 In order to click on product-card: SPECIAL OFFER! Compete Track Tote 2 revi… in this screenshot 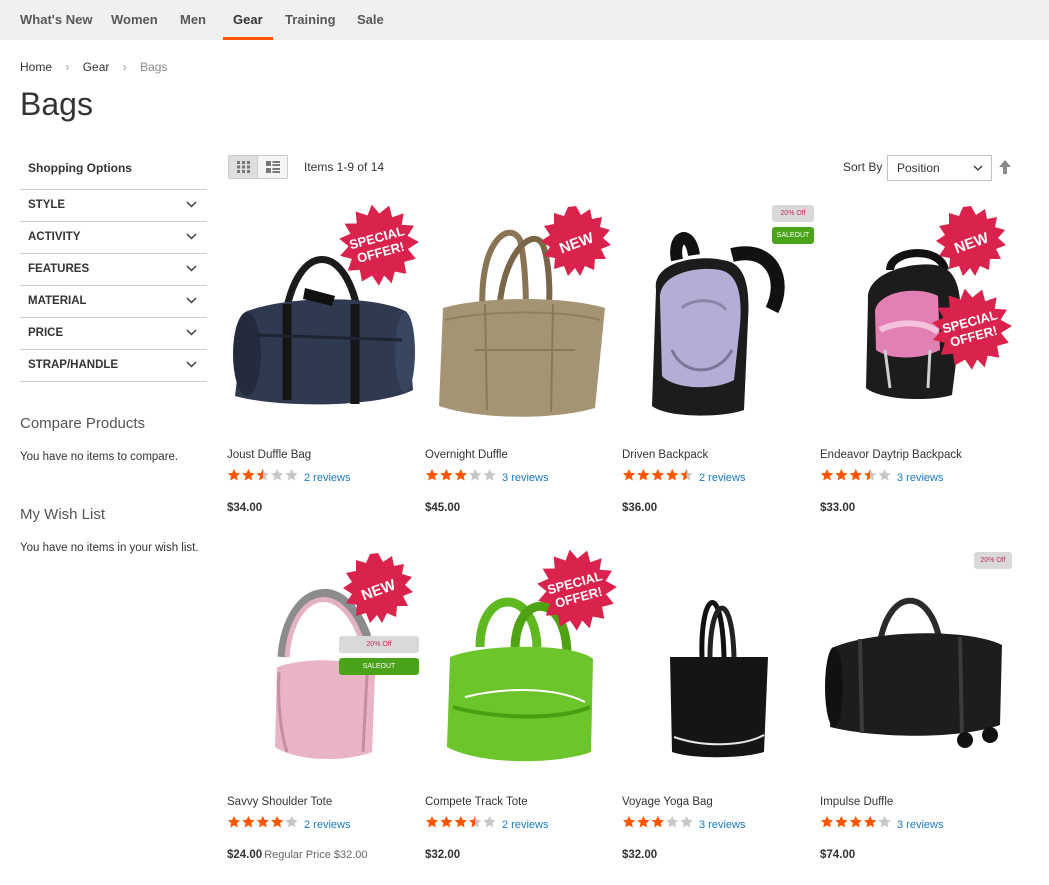, I will do `click(521, 707)`.